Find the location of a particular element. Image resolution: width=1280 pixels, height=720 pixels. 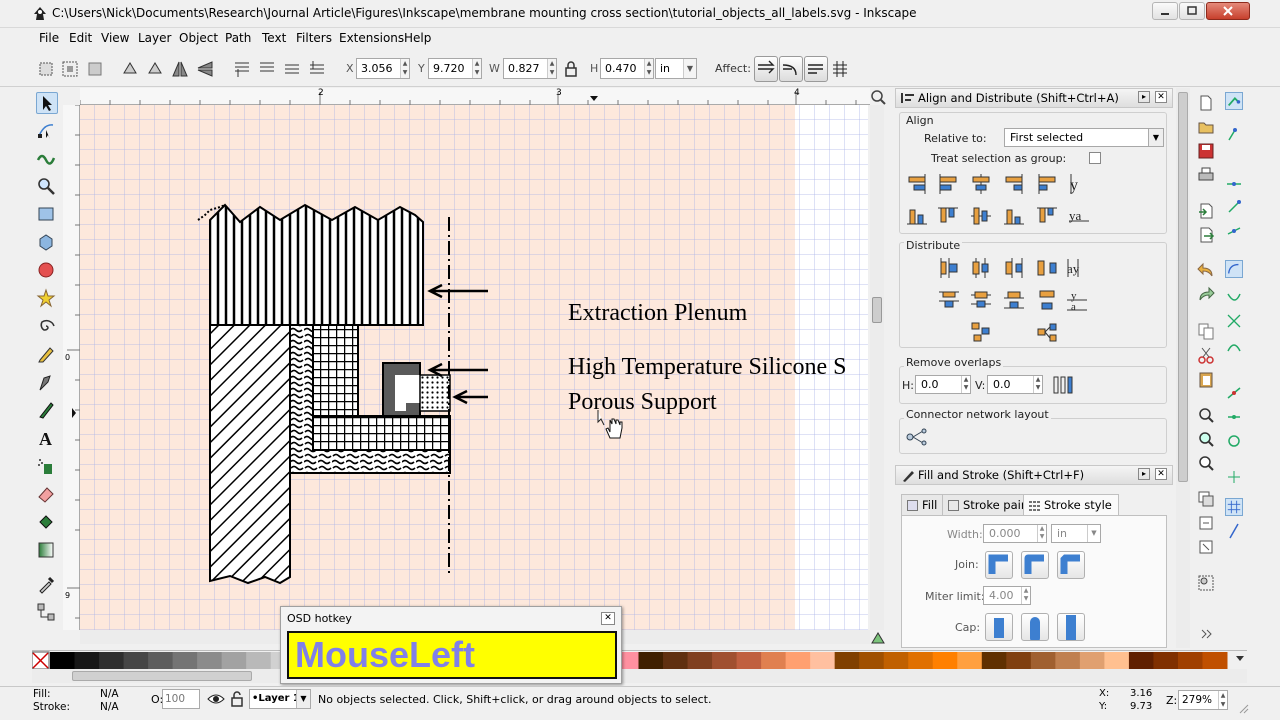

star-tool is located at coordinates (47, 299).